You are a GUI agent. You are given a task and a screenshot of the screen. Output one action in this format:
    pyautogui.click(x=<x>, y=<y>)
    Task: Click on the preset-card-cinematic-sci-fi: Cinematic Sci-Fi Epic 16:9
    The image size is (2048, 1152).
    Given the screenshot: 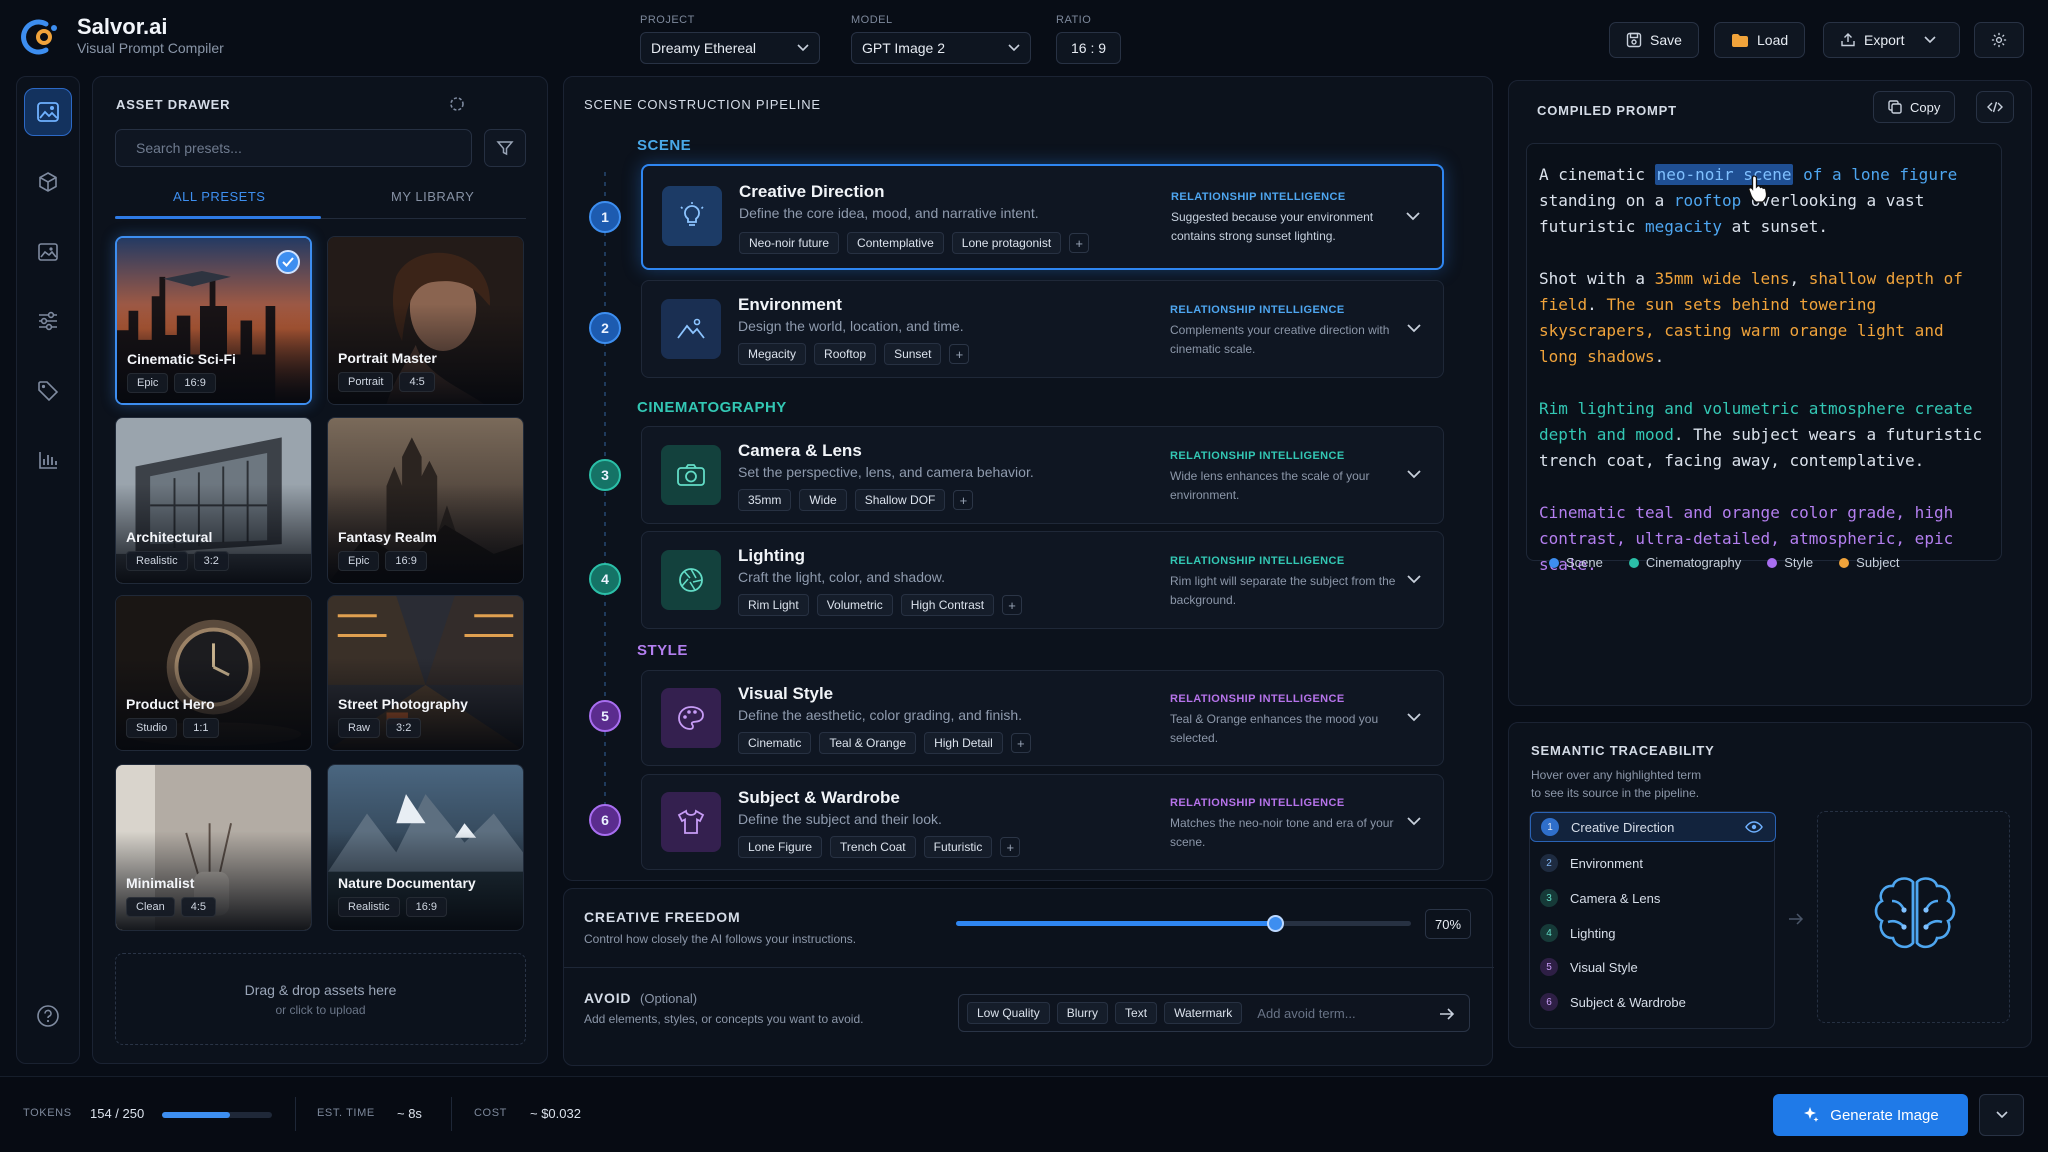 What is the action you would take?
    pyautogui.click(x=213, y=320)
    